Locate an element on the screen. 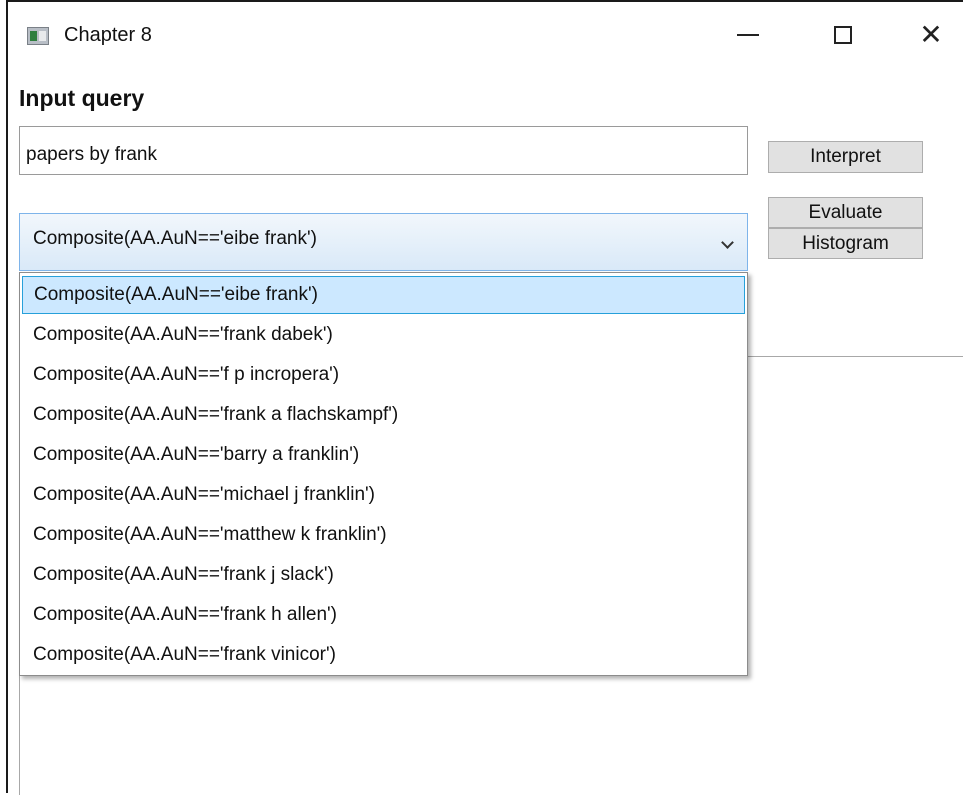 The height and width of the screenshot is (795, 963). dropdown-item: Composite(AA.AuN=='f p incropera') is located at coordinates (383, 375).